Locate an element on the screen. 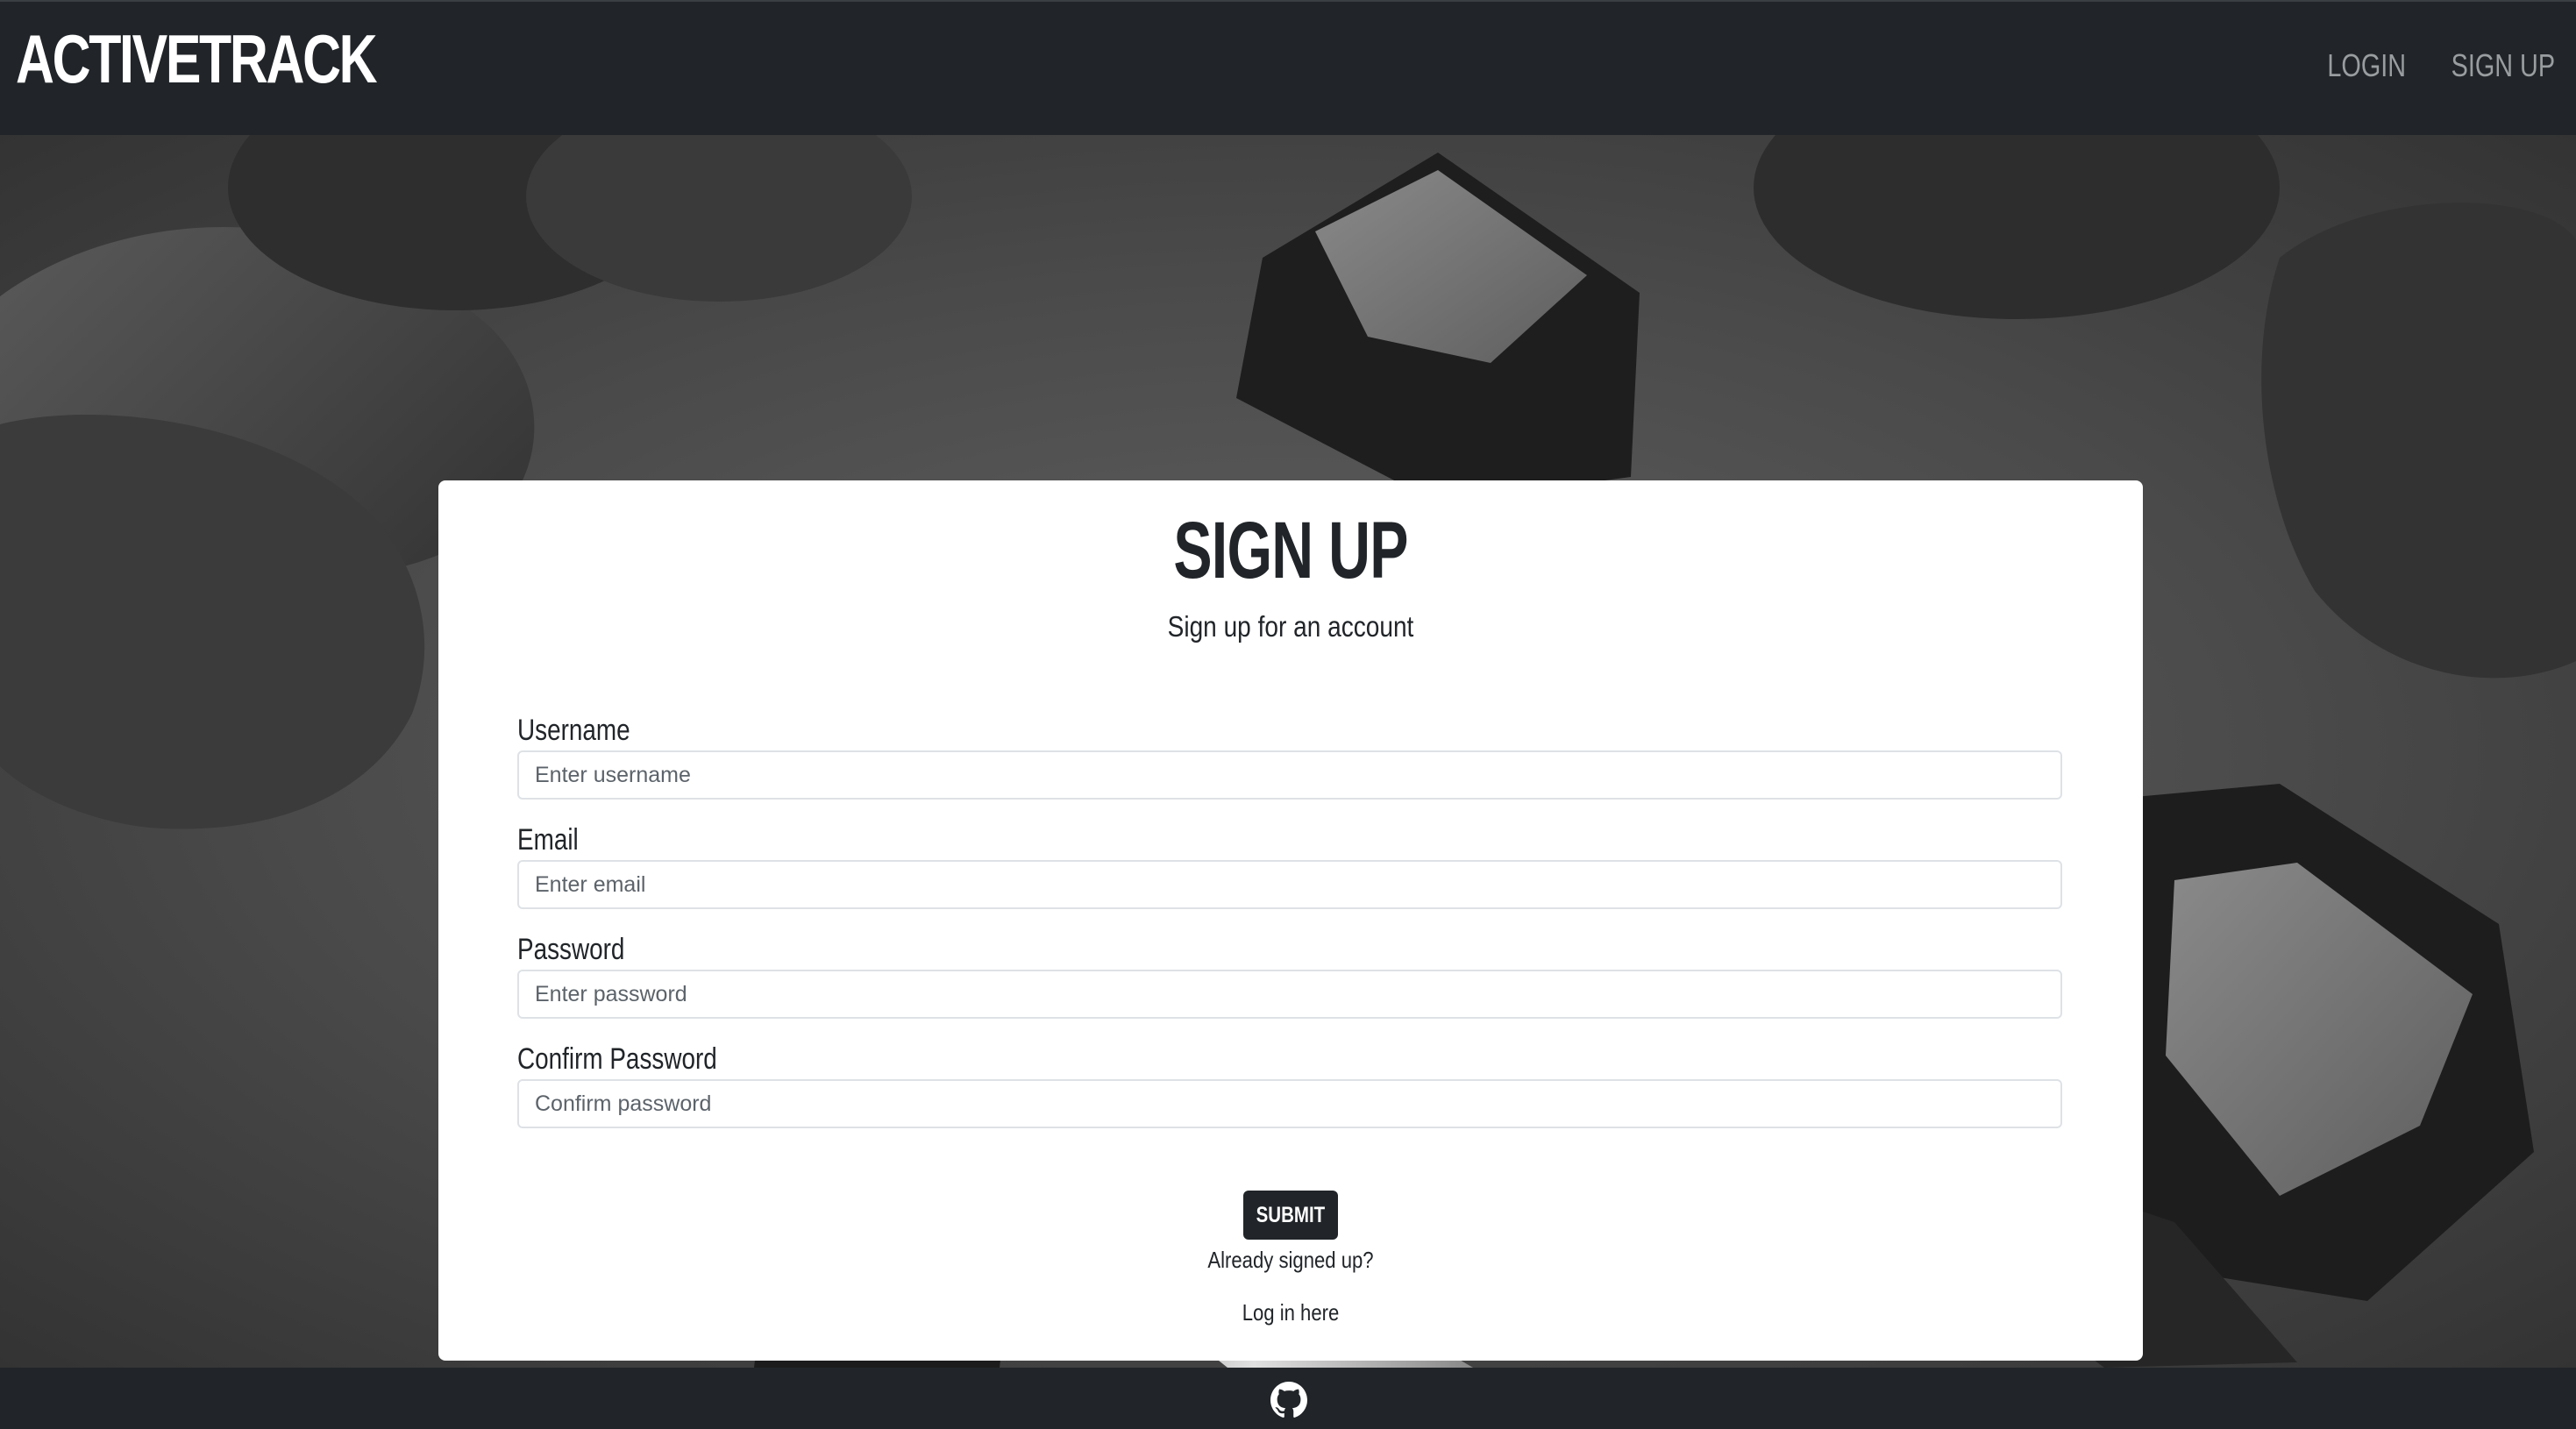 The height and width of the screenshot is (1429, 2576). password-label: Password is located at coordinates (571, 950).